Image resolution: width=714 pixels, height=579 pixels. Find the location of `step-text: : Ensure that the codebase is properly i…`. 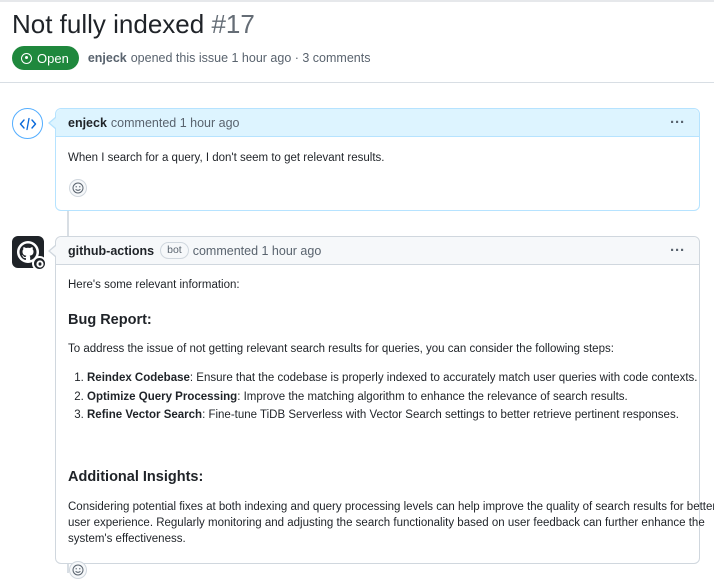

step-text: : Ensure that the codebase is properly i… is located at coordinates (443, 378).